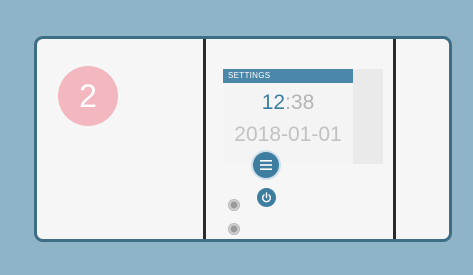 The width and height of the screenshot is (473, 275). I want to click on divider-left, so click(204, 139).